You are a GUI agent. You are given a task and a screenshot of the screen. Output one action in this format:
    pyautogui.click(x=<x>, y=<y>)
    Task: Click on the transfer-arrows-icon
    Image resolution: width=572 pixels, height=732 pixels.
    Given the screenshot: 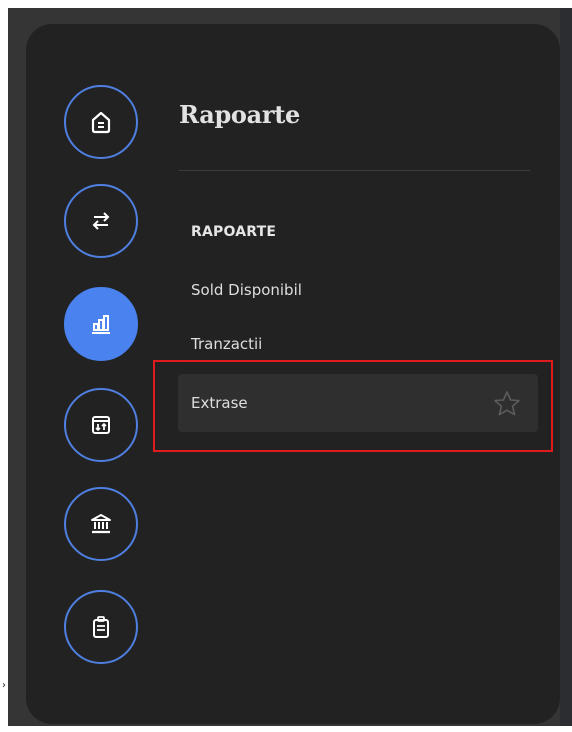 What is the action you would take?
    pyautogui.click(x=101, y=221)
    